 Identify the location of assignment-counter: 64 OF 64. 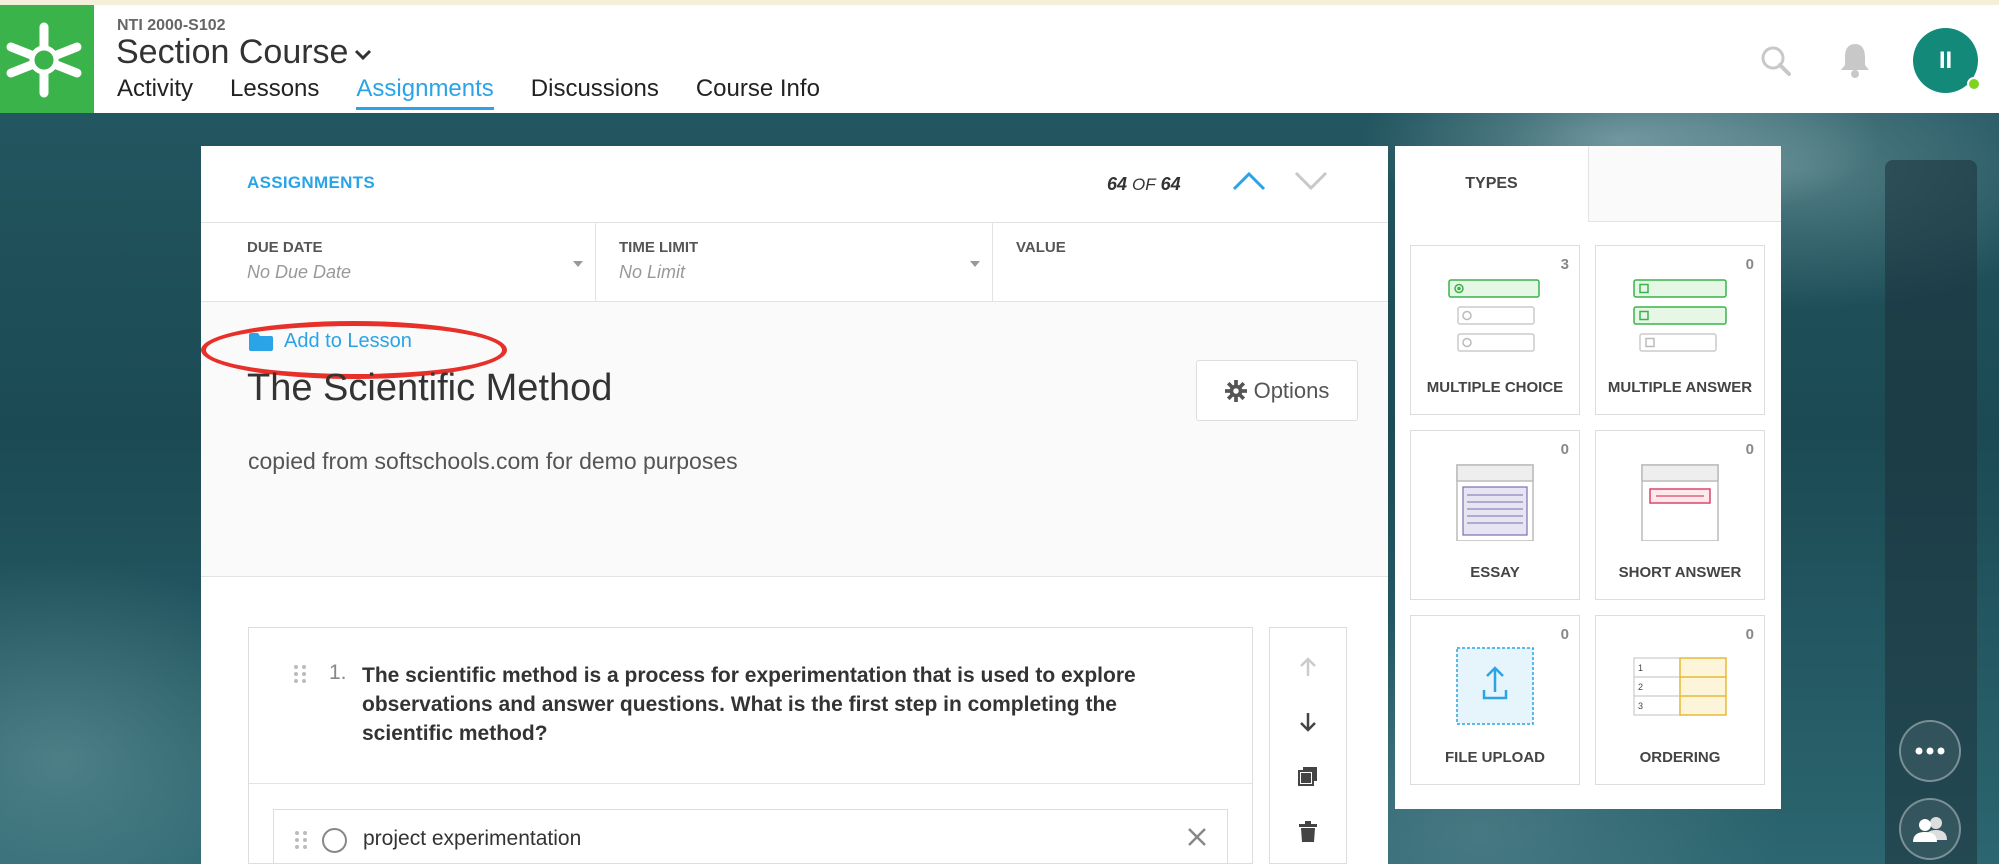
(1144, 184).